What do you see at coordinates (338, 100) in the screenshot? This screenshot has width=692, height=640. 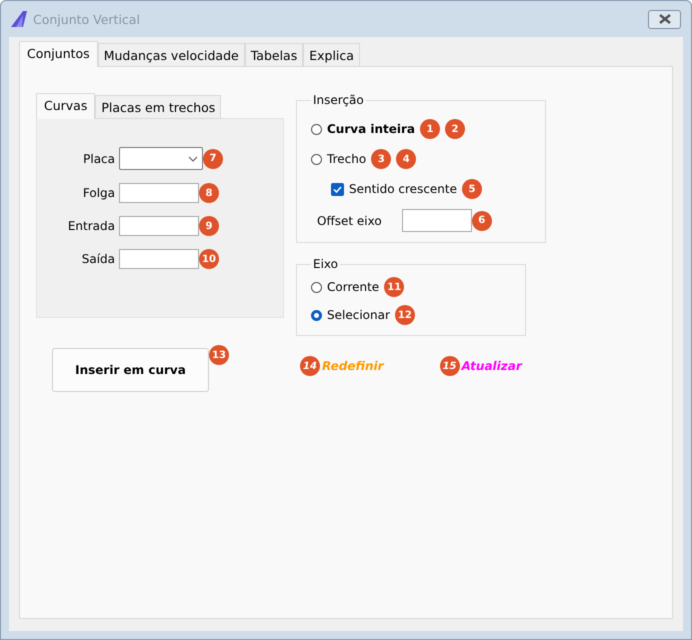 I see `group-title: Inserção` at bounding box center [338, 100].